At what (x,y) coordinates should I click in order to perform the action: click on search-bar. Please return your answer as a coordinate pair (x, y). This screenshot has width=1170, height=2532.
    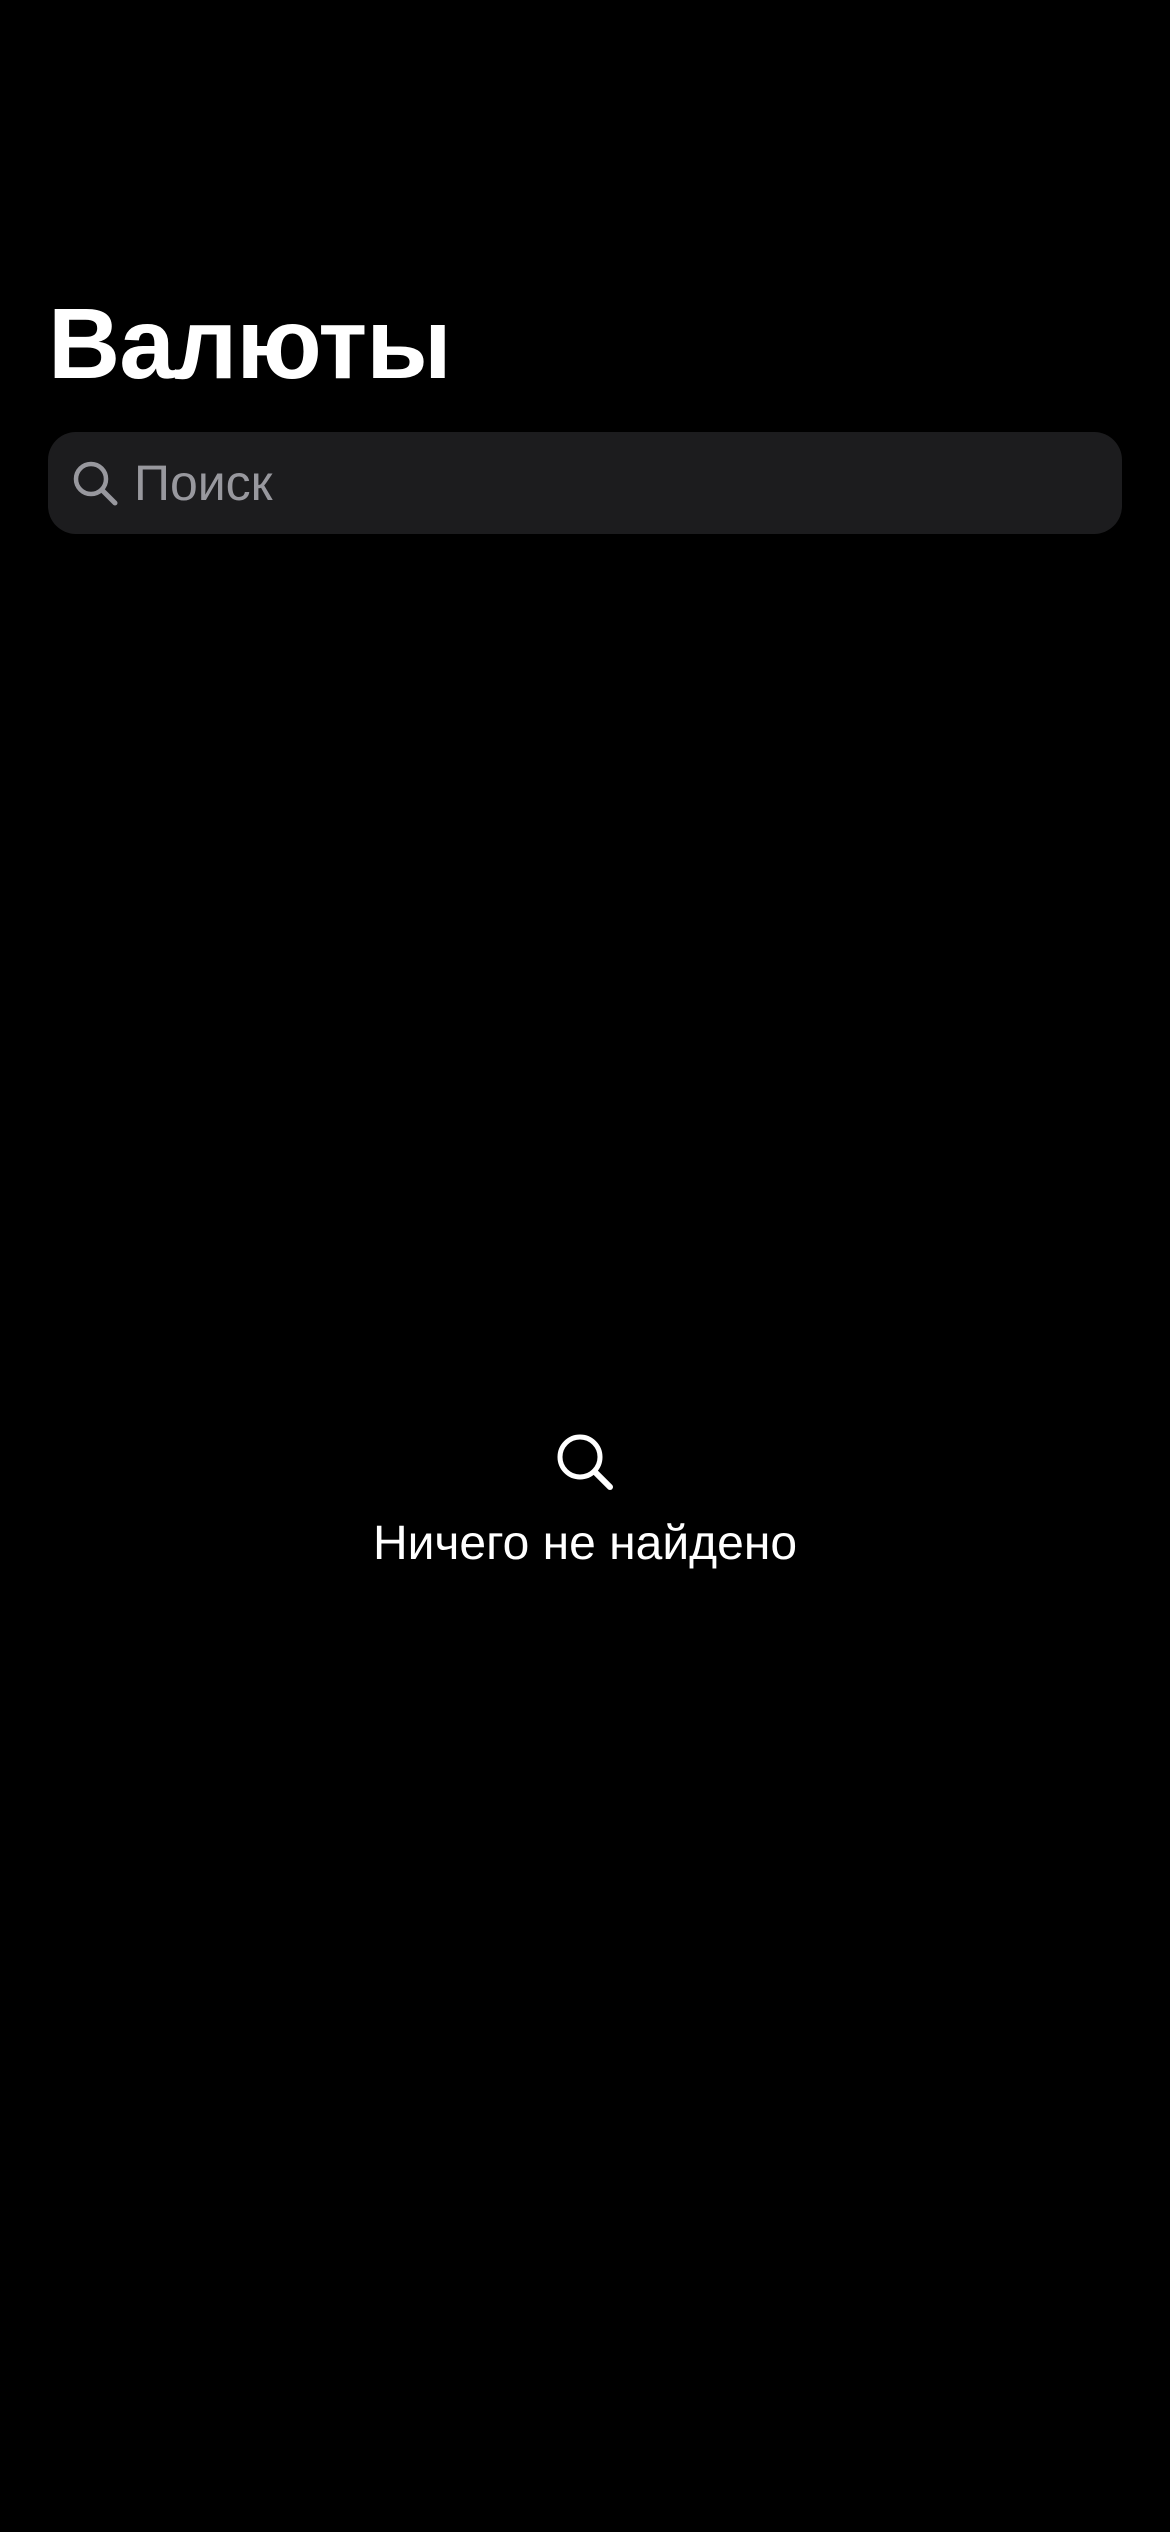
    Looking at the image, I should click on (585, 483).